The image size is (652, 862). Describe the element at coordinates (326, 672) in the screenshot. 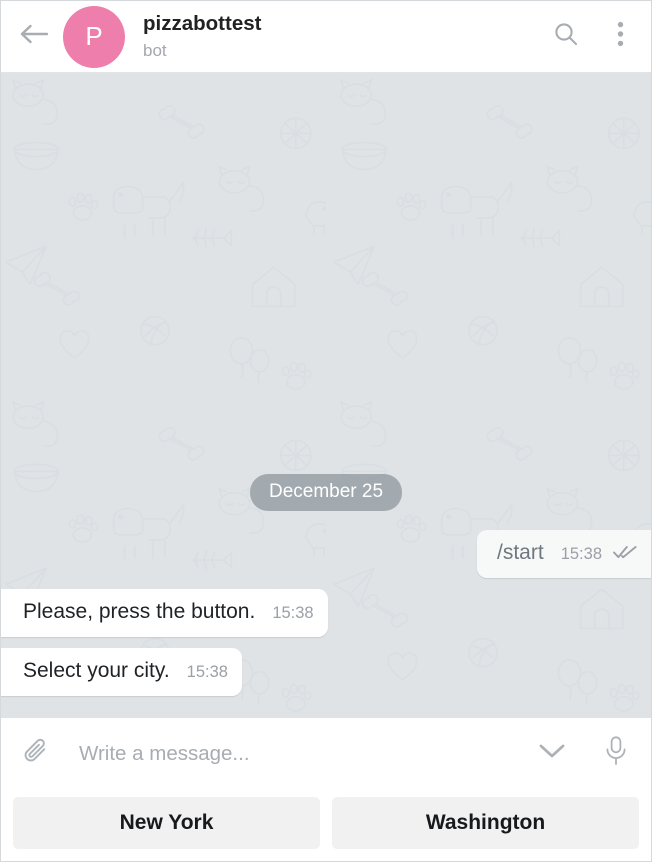

I see `message-row: Select your city. 15:38` at that location.